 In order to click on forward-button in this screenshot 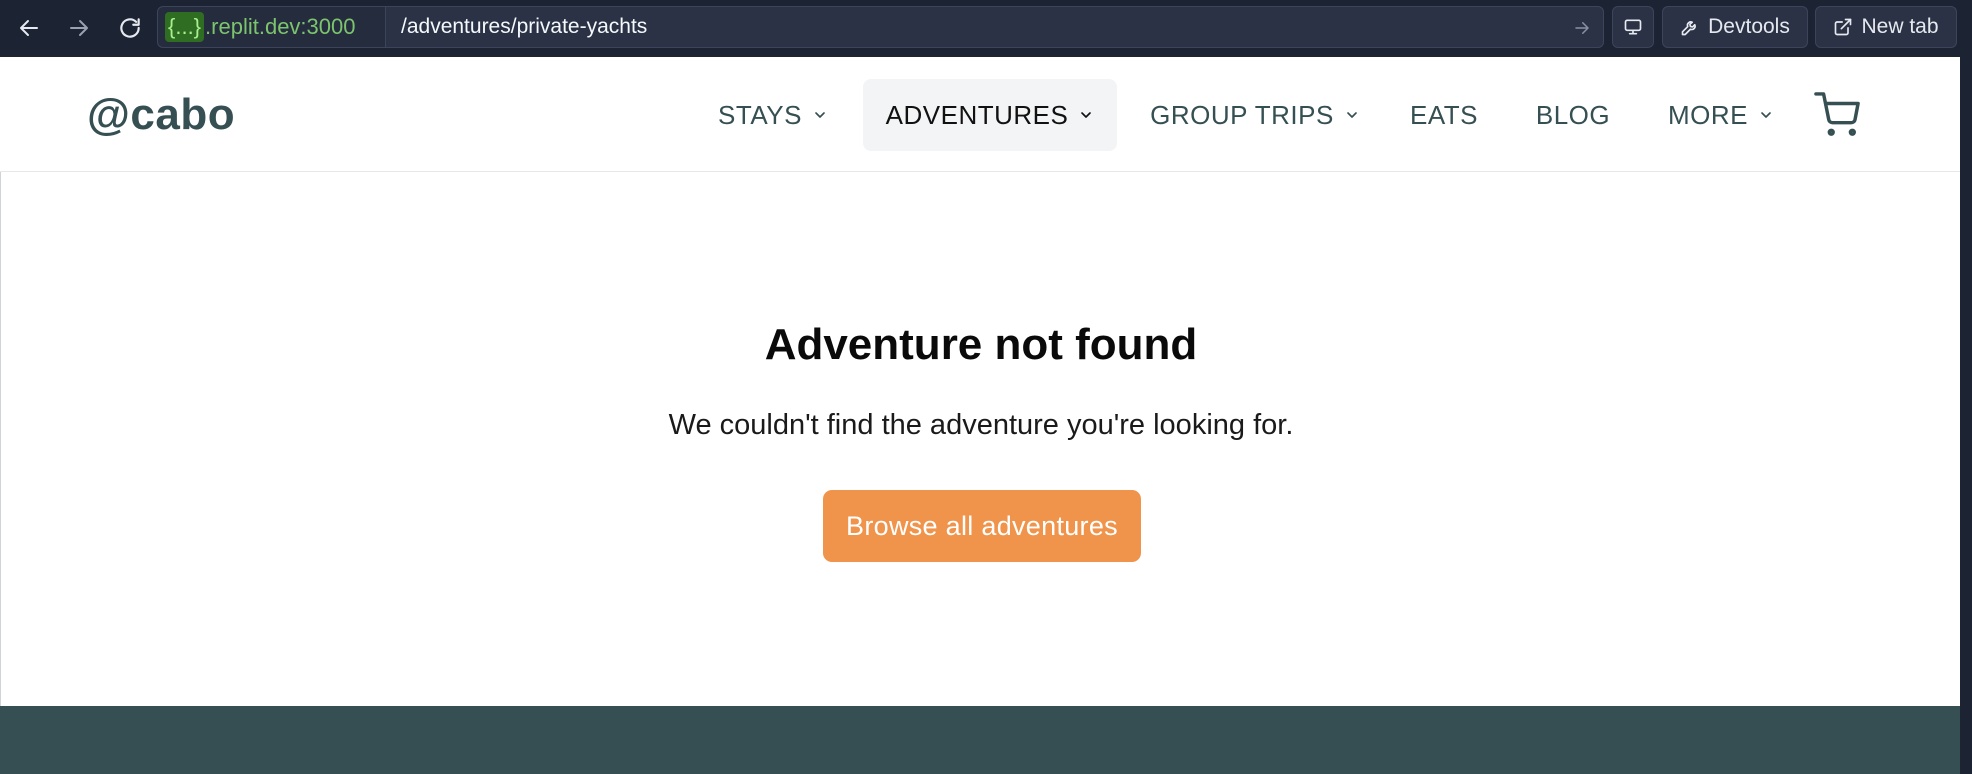, I will do `click(79, 28)`.